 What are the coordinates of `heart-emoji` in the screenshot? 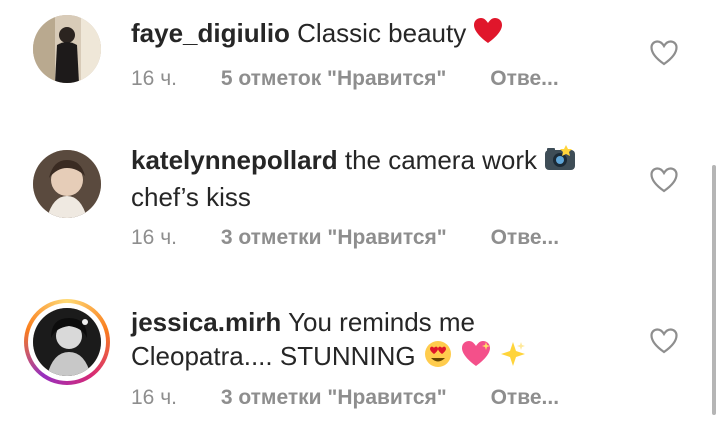 It's located at (488, 35).